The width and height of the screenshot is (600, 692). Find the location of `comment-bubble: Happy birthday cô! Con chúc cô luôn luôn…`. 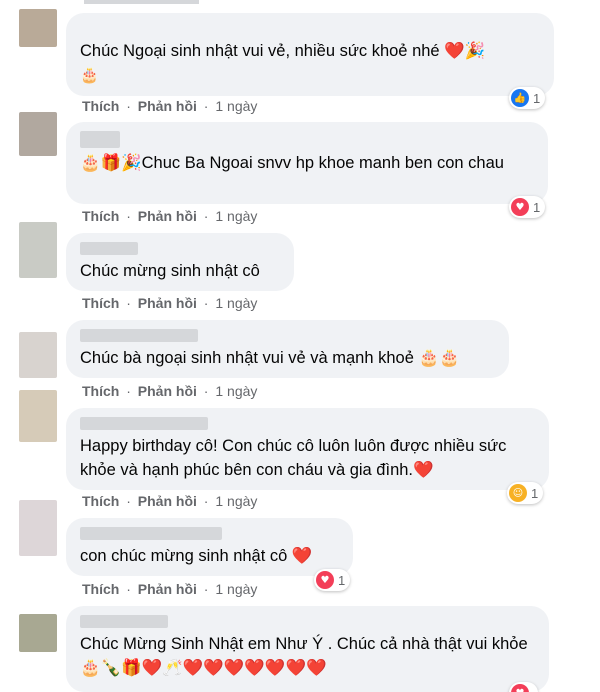

comment-bubble: Happy birthday cô! Con chúc cô luôn luôn… is located at coordinates (307, 449).